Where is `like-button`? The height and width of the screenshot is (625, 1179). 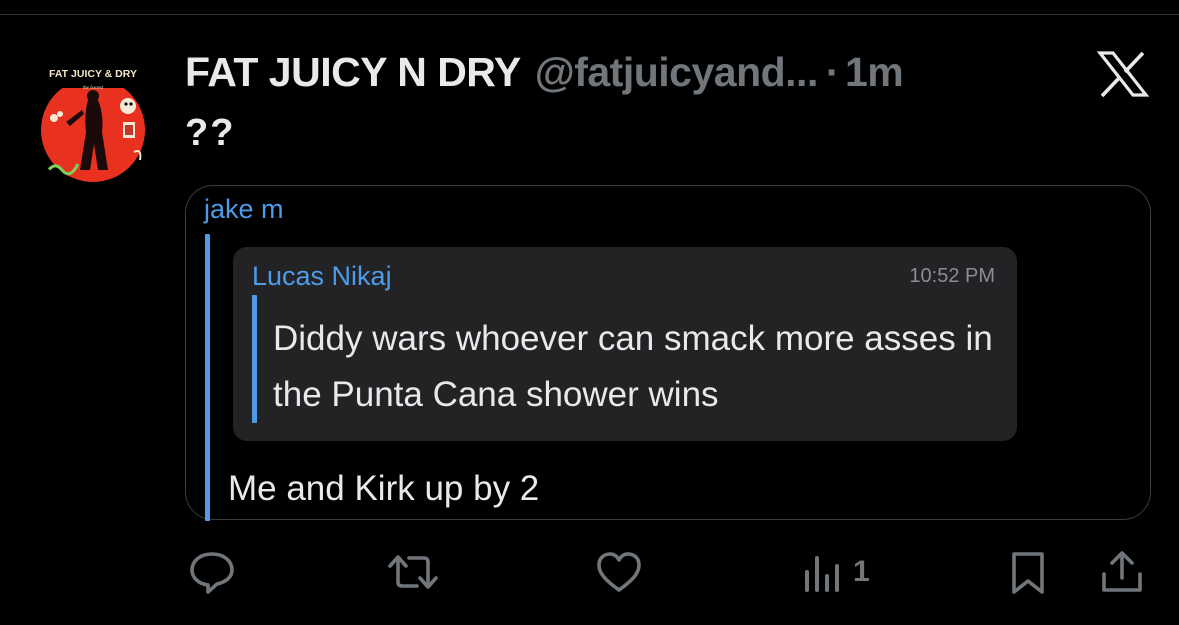
like-button is located at coordinates (619, 572).